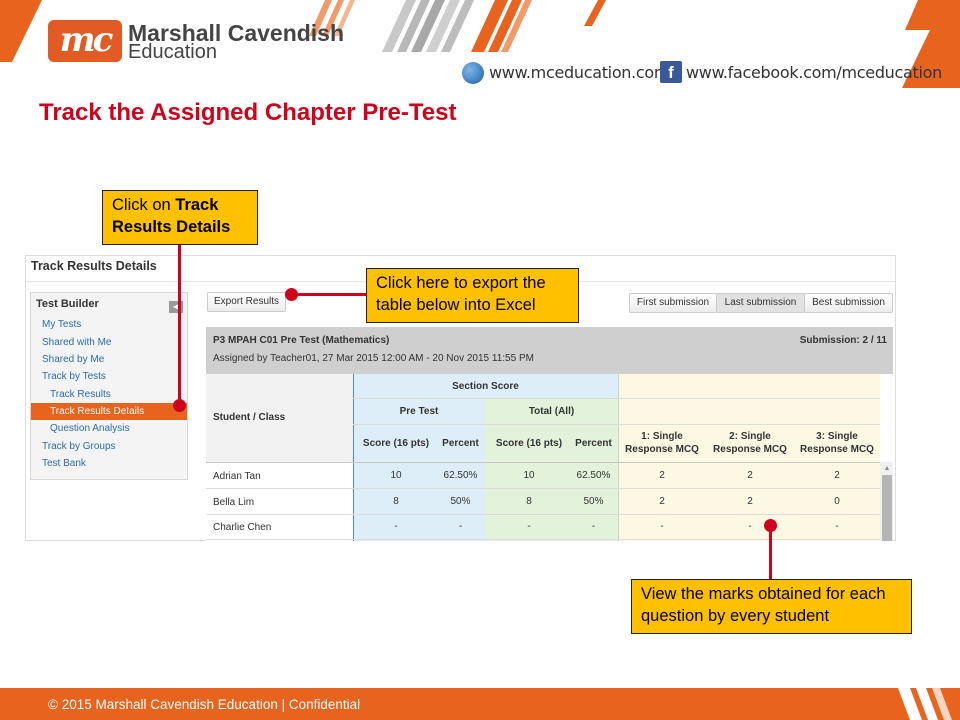 The image size is (960, 720). I want to click on percent-total-cell: 50%, so click(593, 501).